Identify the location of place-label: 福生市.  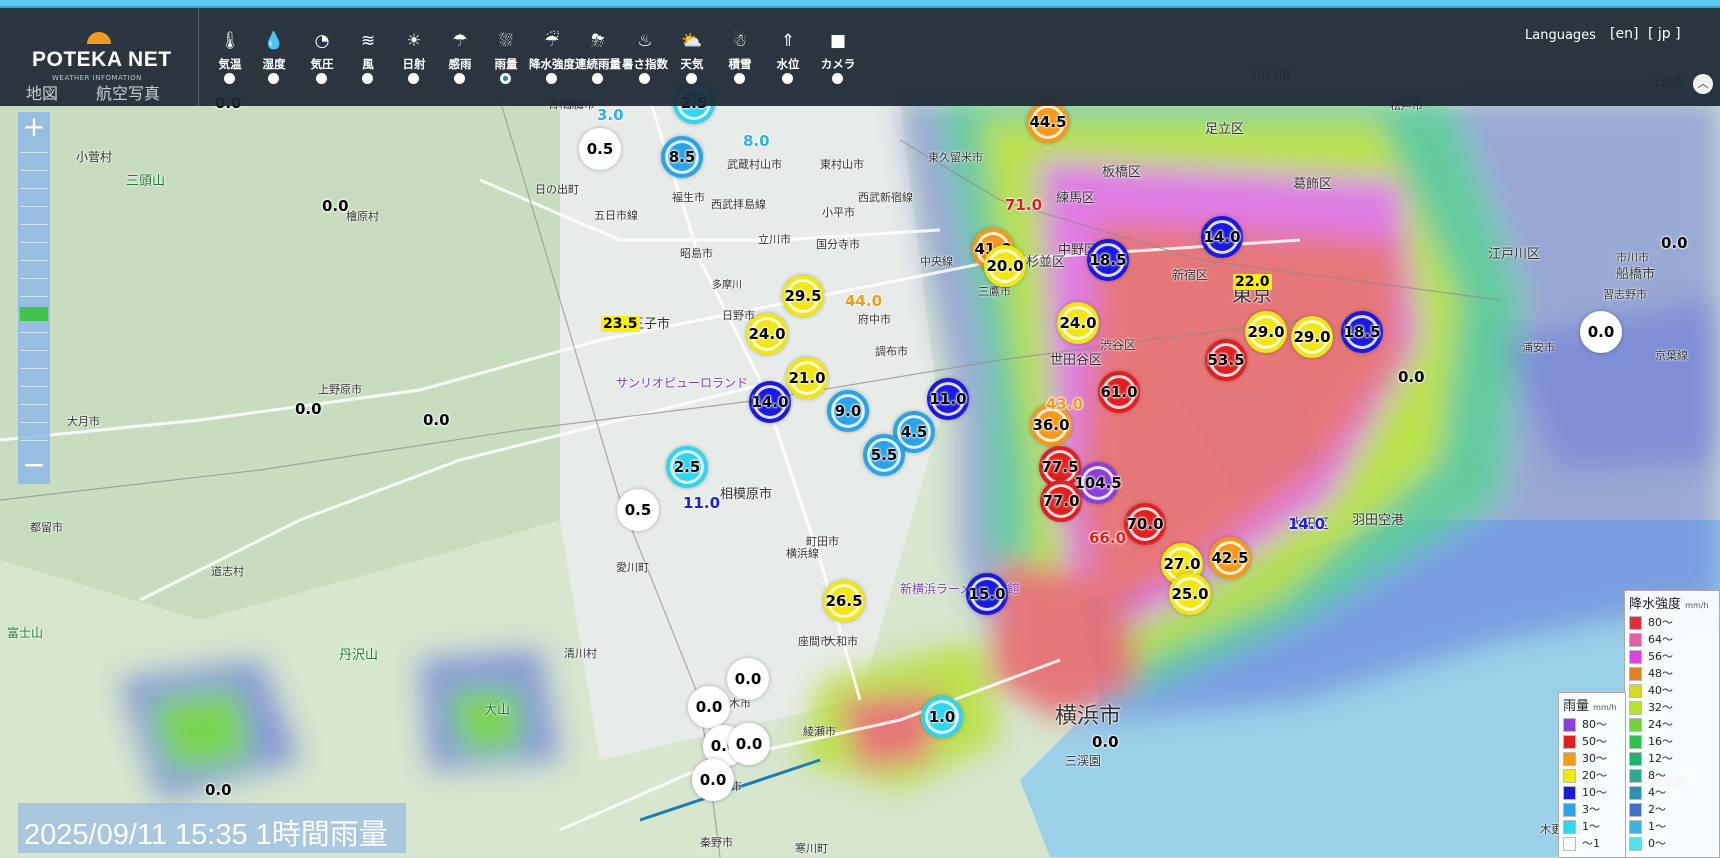
(688, 197).